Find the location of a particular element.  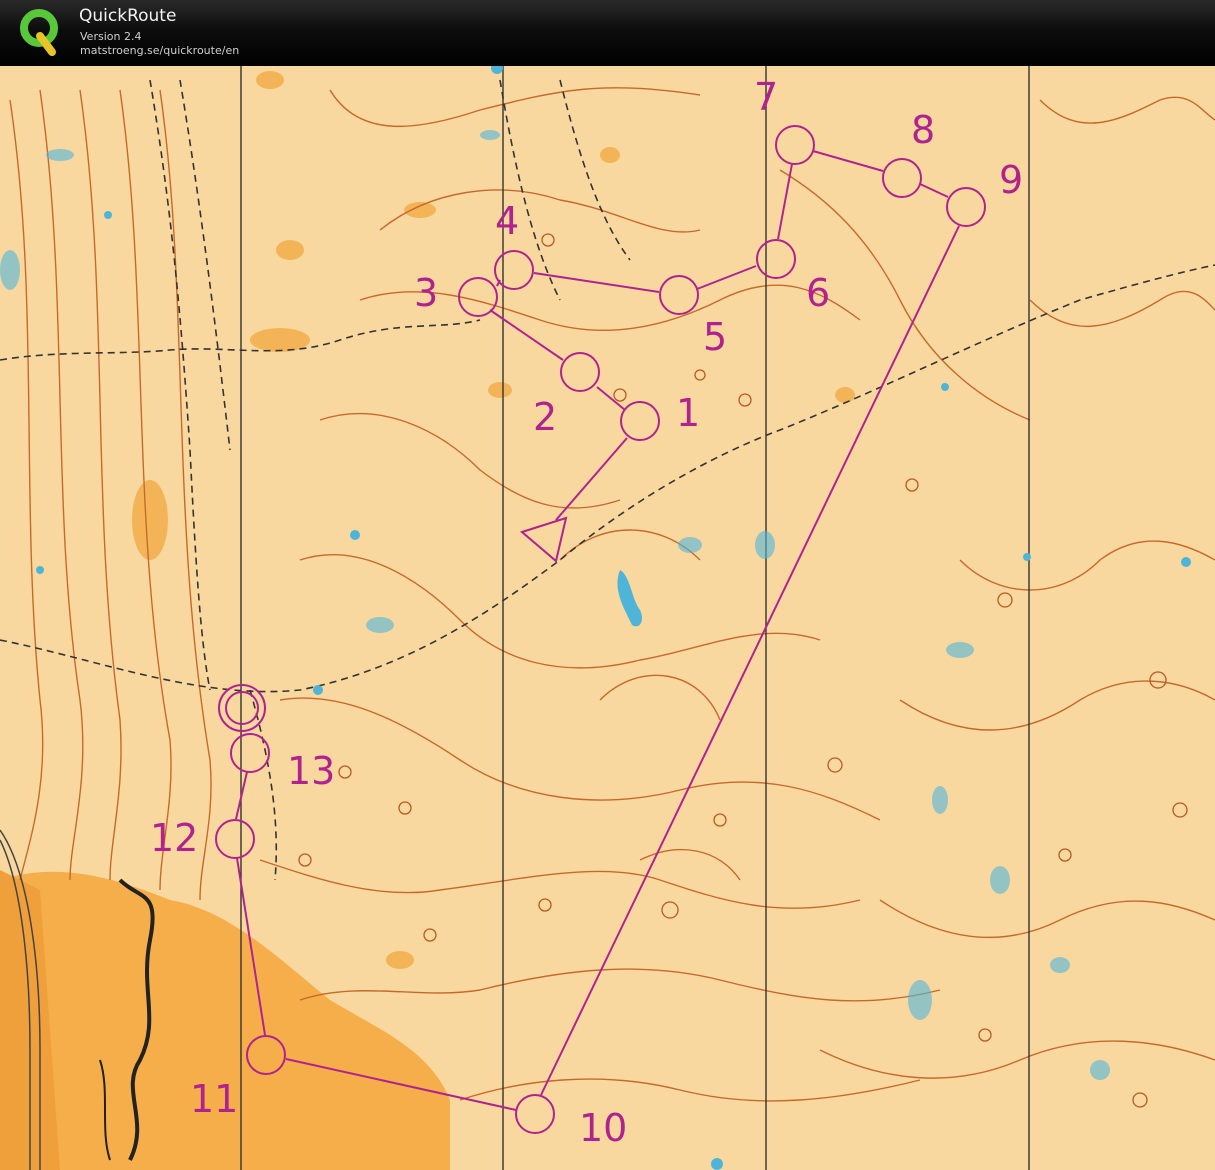

quickroute-logo-icon is located at coordinates (39, 32).